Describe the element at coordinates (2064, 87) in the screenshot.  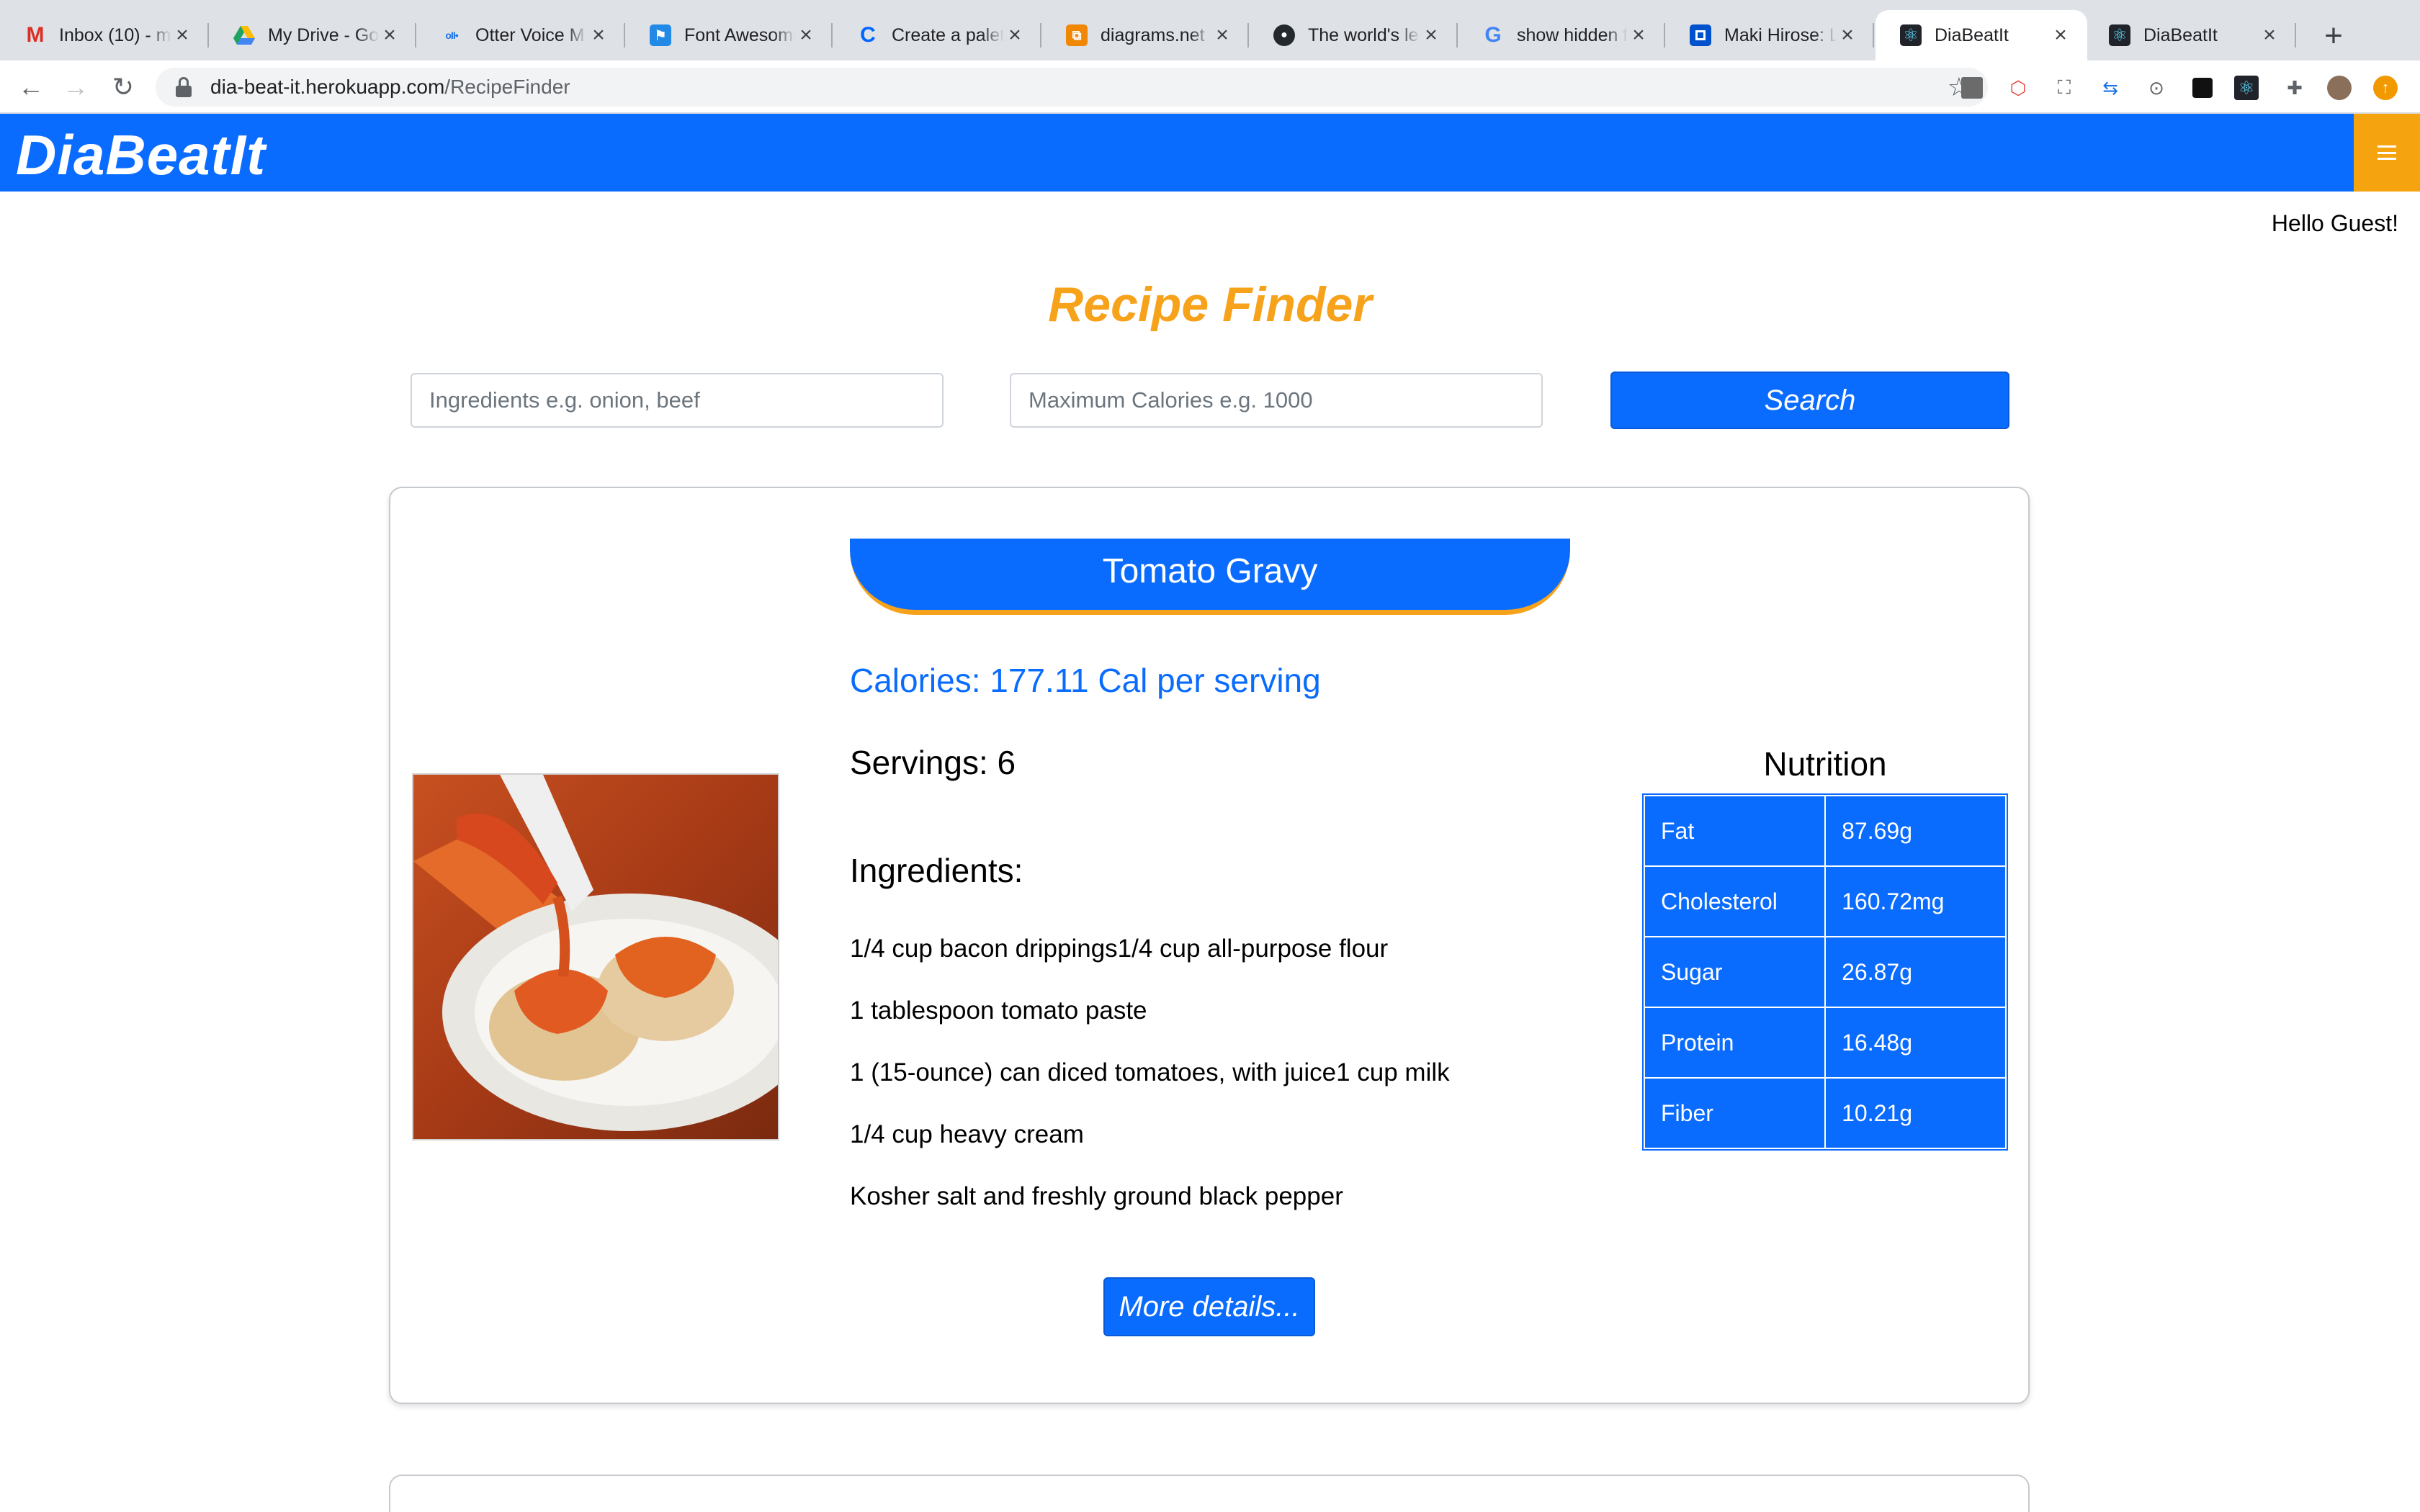
I see `screenshot-icon: ⛶` at that location.